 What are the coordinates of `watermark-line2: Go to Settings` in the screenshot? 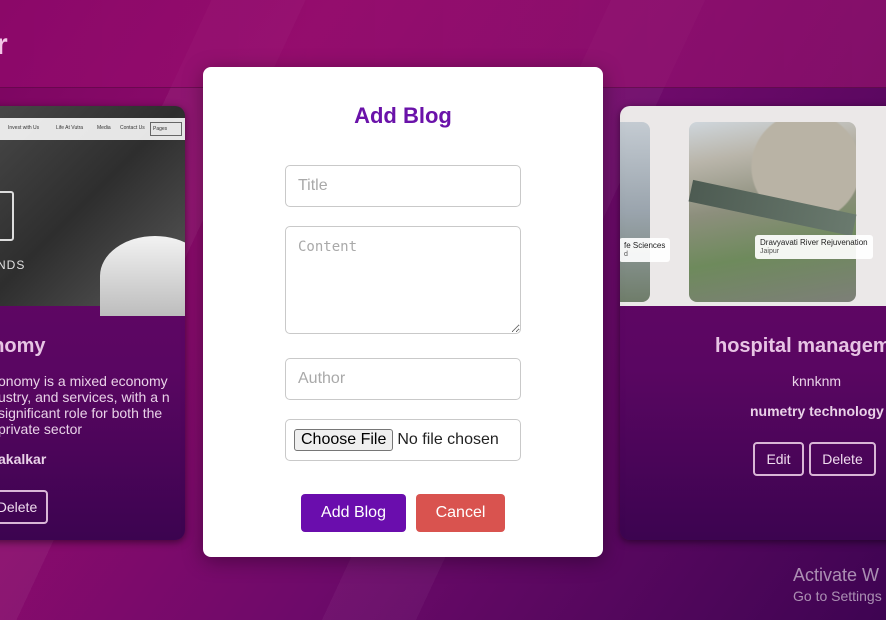 It's located at (837, 596).